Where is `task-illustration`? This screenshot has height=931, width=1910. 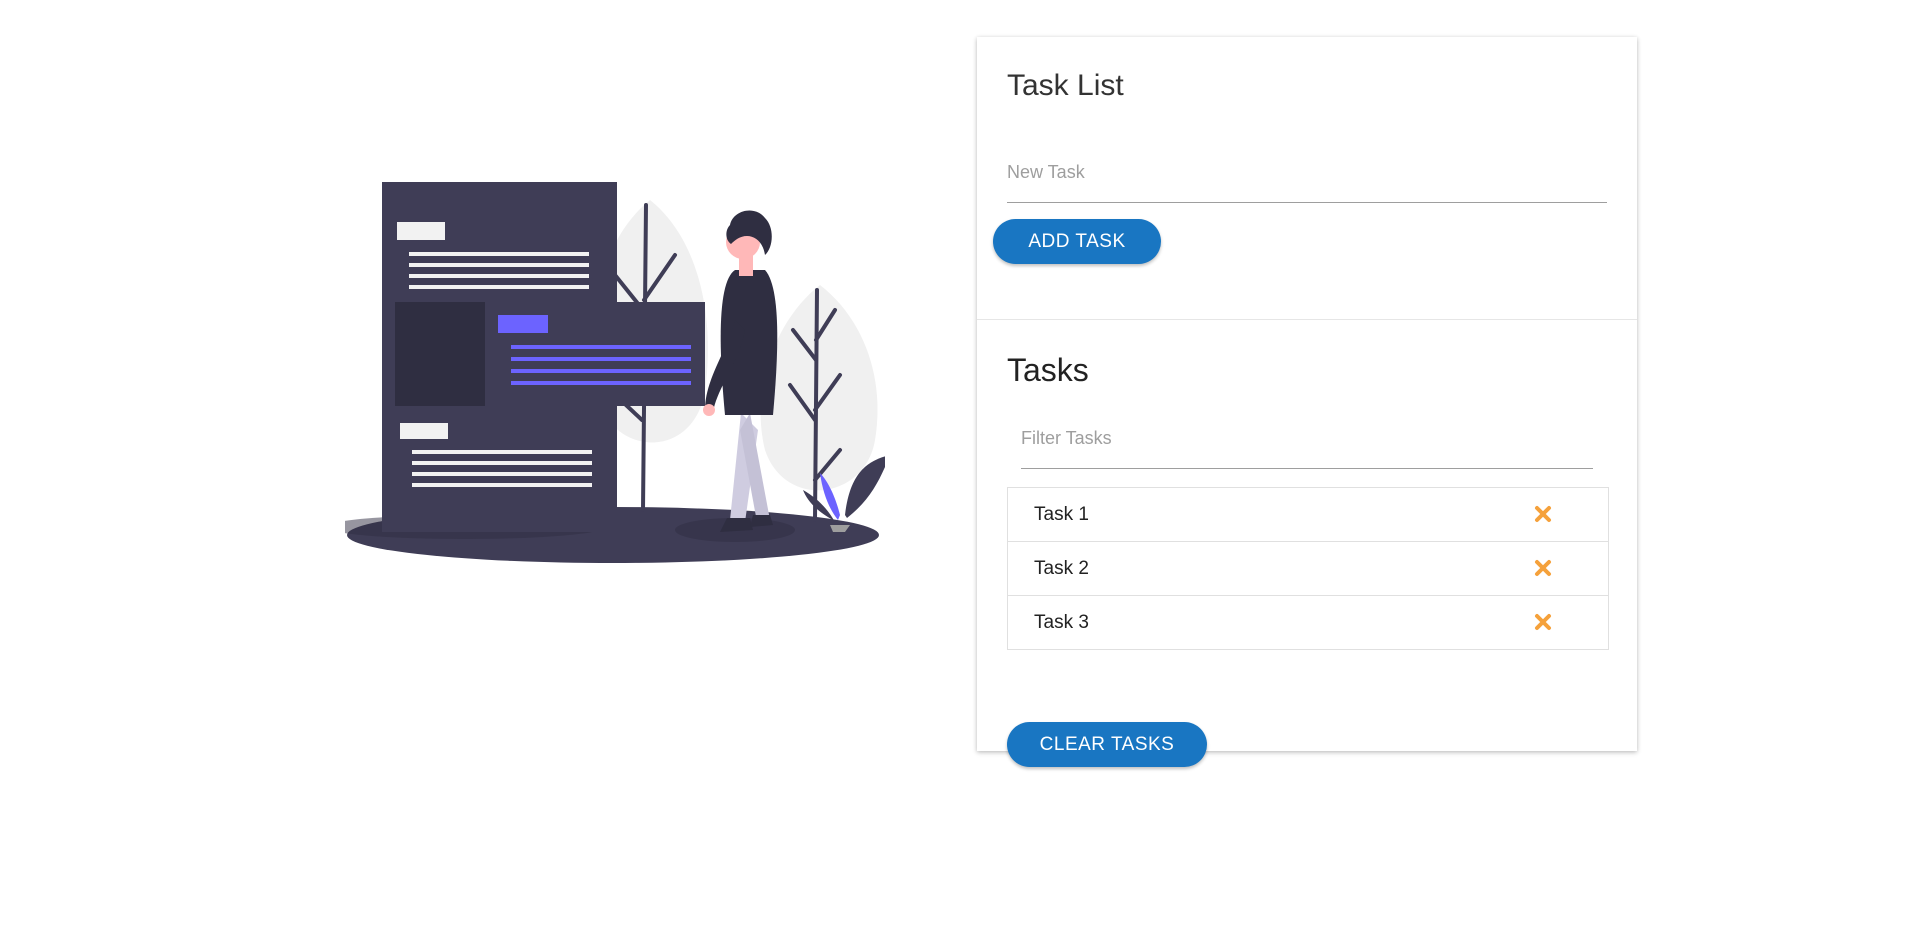
task-illustration is located at coordinates (615, 372).